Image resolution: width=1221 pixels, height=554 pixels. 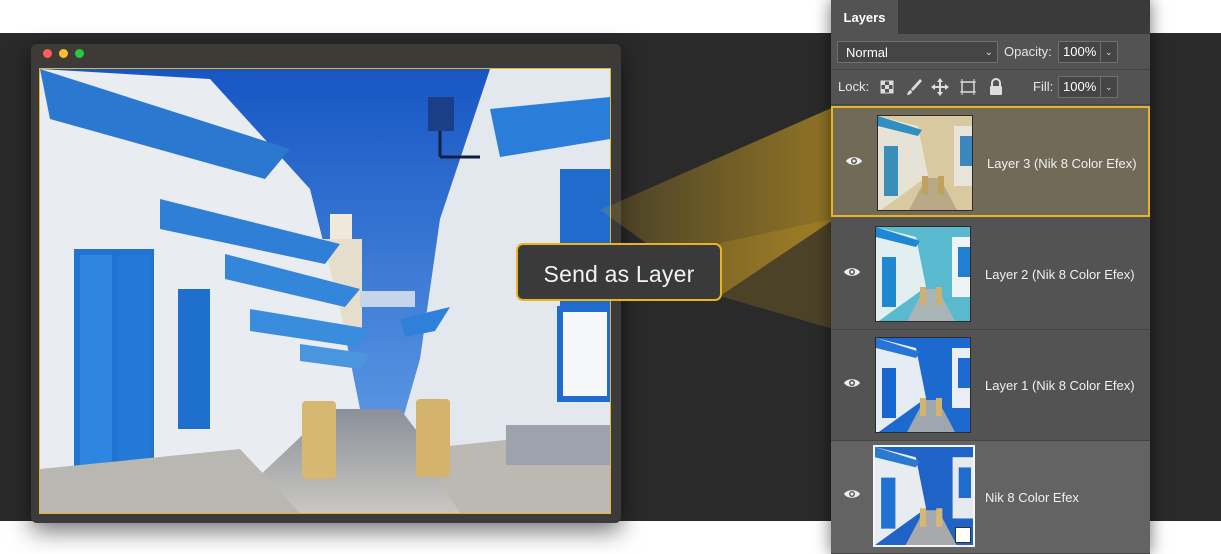 What do you see at coordinates (996, 87) in the screenshot?
I see `lock-all-icon` at bounding box center [996, 87].